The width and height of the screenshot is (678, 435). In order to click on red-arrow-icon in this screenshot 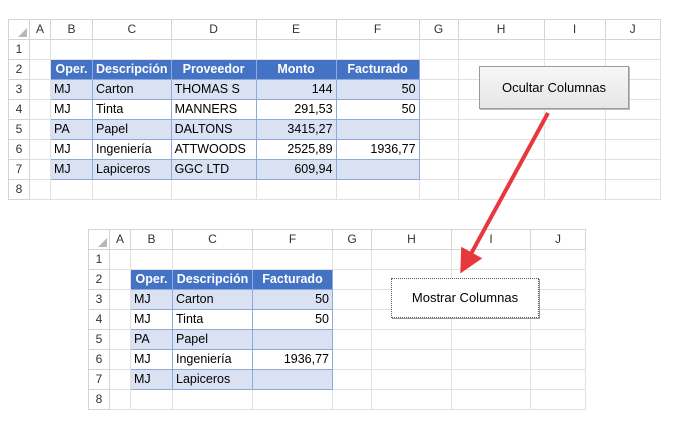, I will do `click(505, 193)`.